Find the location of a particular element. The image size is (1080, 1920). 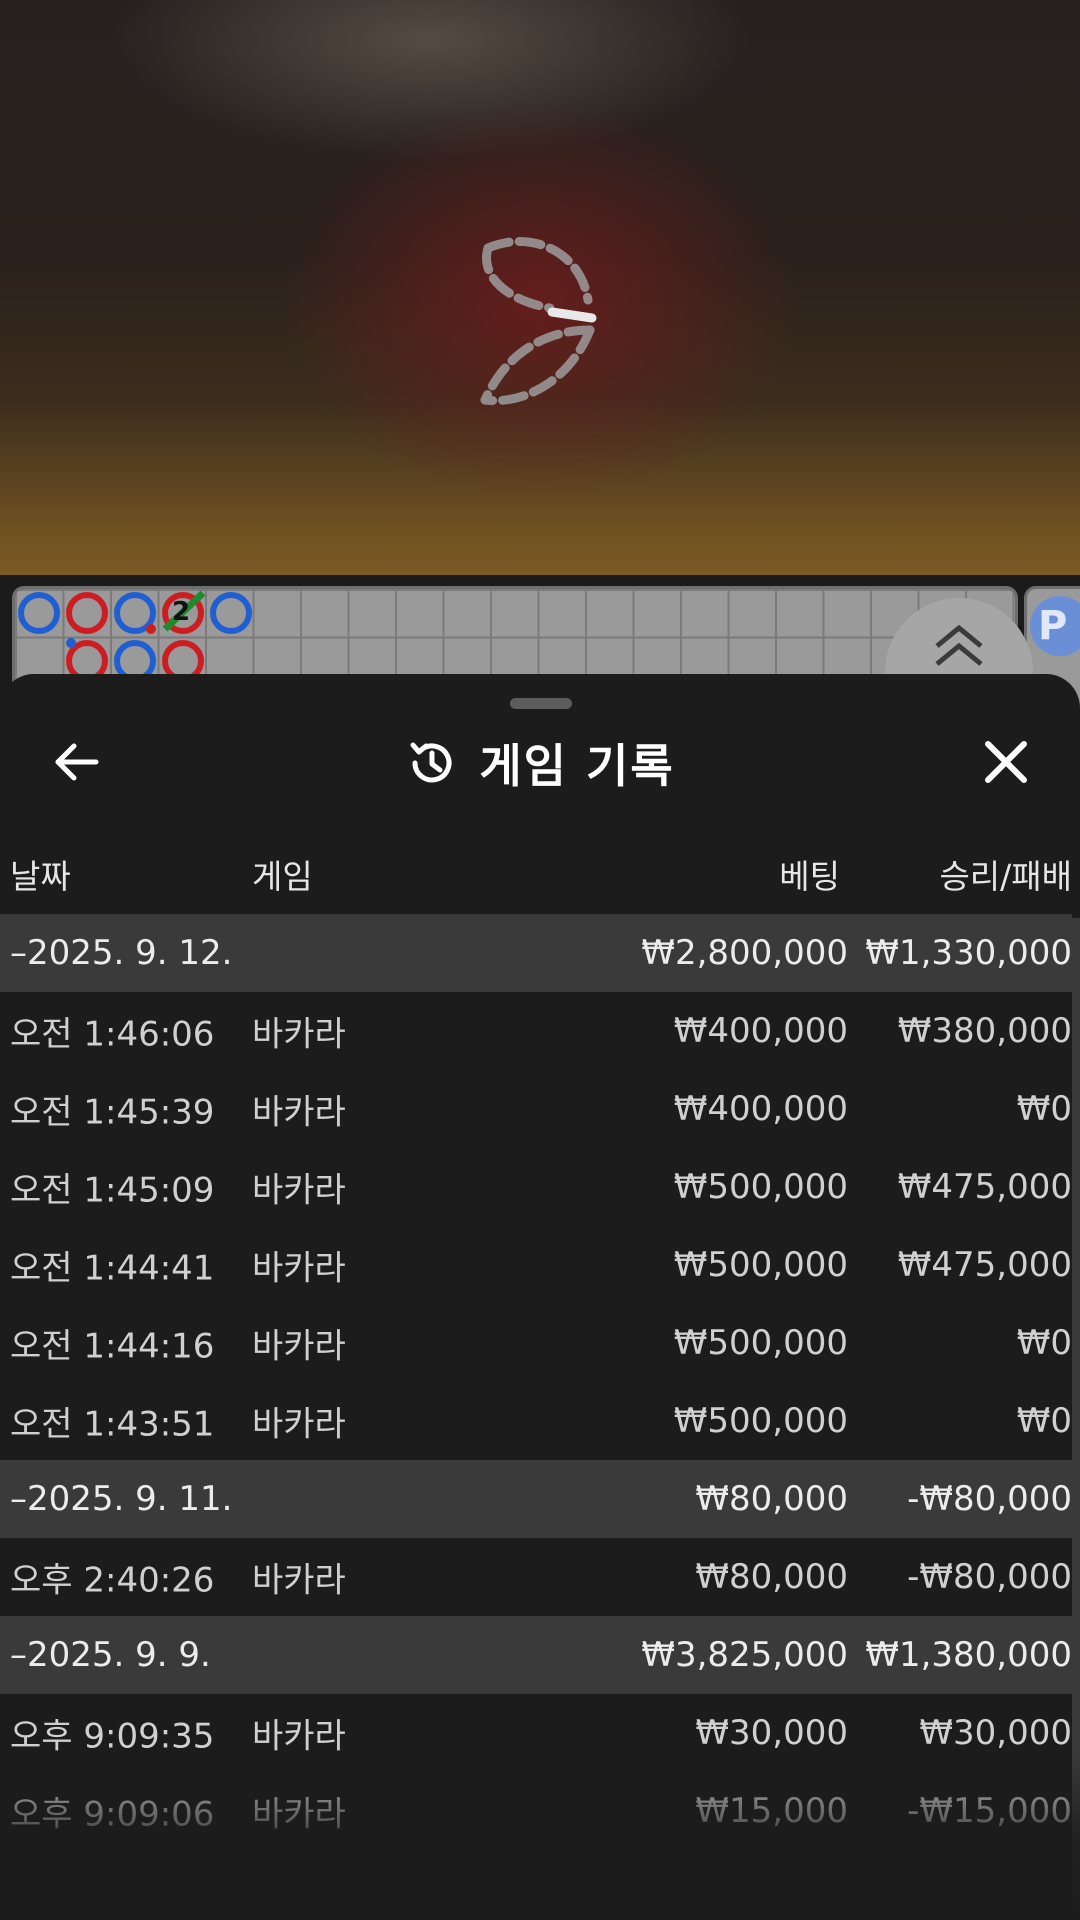

row-time: 오전 1:44:16 is located at coordinates (112, 1346).